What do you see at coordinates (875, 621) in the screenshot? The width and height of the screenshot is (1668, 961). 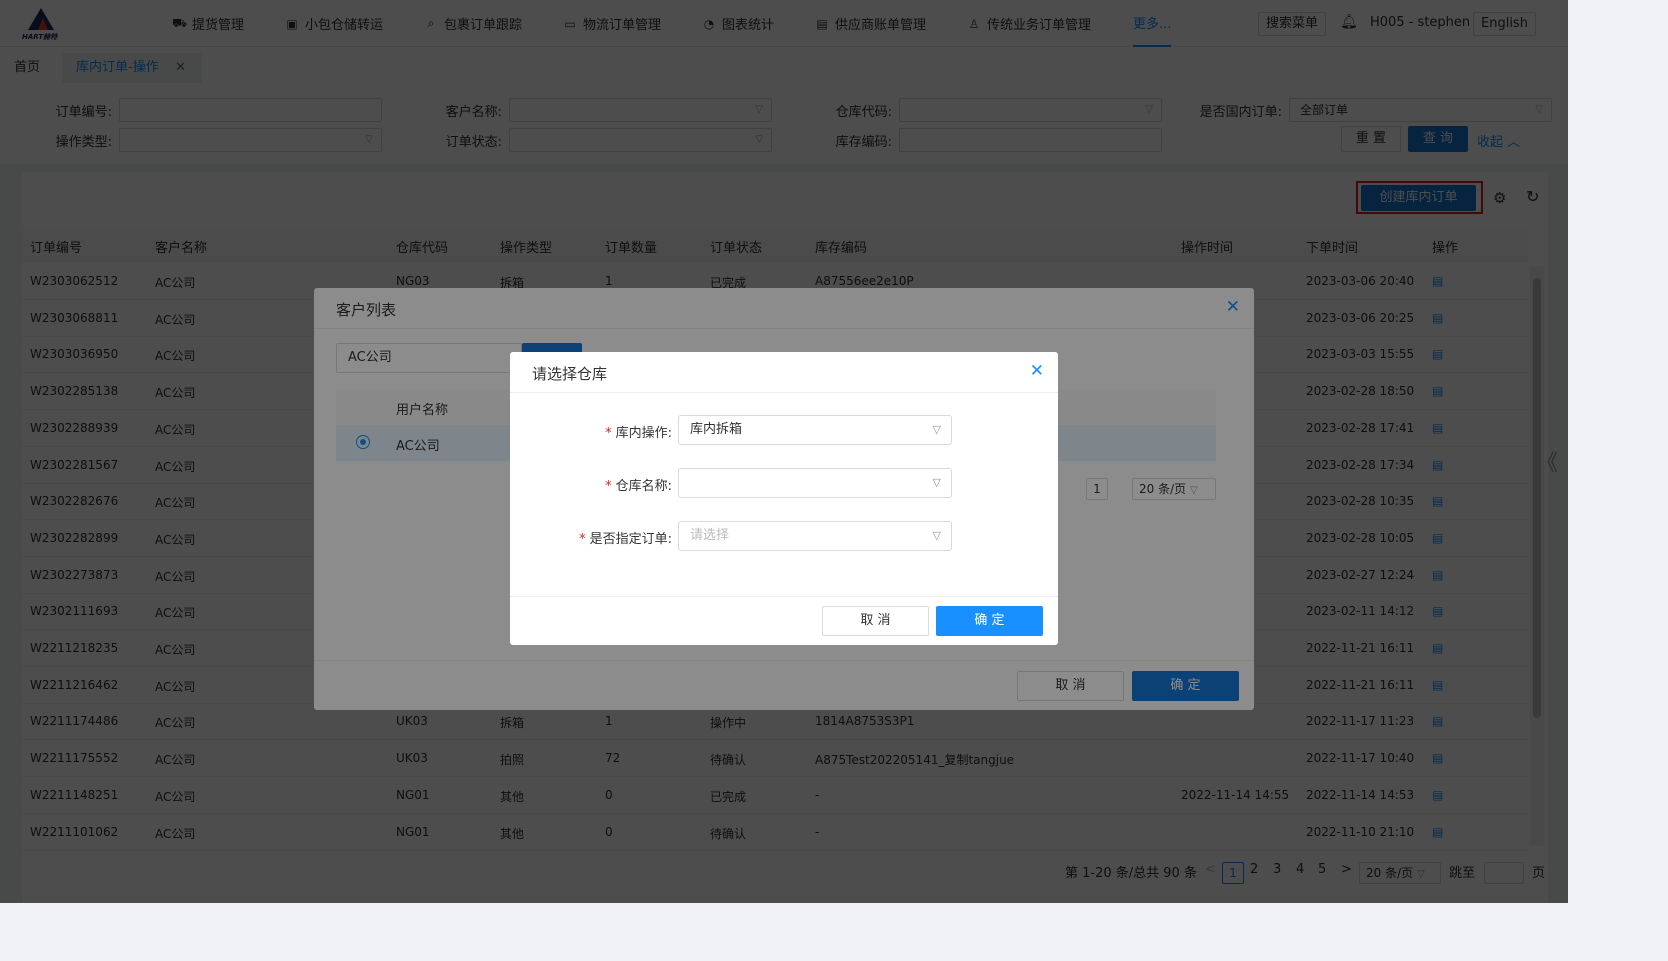 I see `cancel-button: 取 消` at bounding box center [875, 621].